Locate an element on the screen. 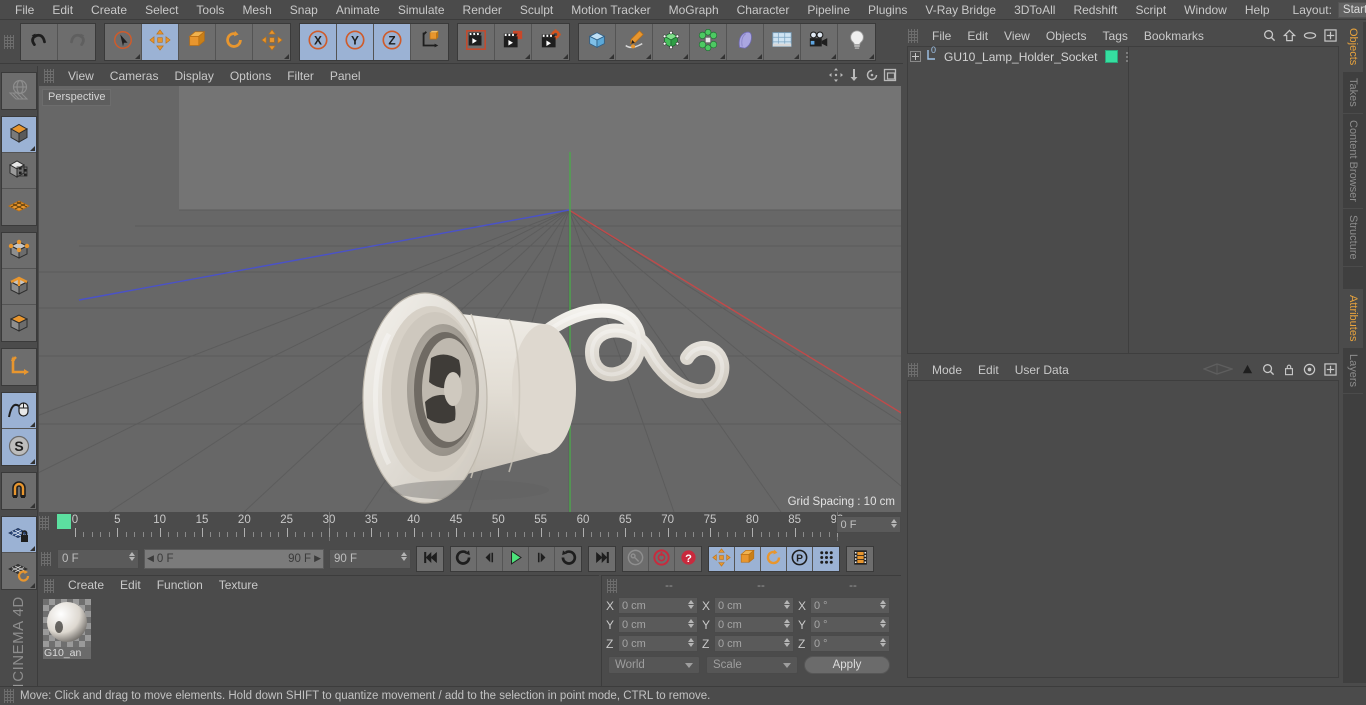 The image size is (1366, 705). apply-button: Apply is located at coordinates (847, 665).